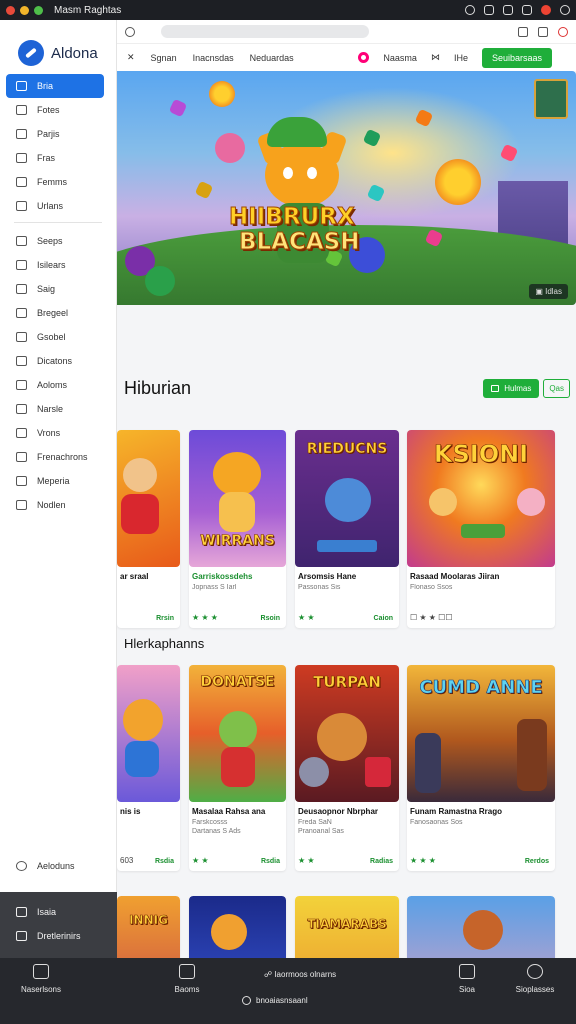 The width and height of the screenshot is (576, 1024). Describe the element at coordinates (55, 313) in the screenshot. I see `sidebar-item-bregeel: Bregeel` at that location.